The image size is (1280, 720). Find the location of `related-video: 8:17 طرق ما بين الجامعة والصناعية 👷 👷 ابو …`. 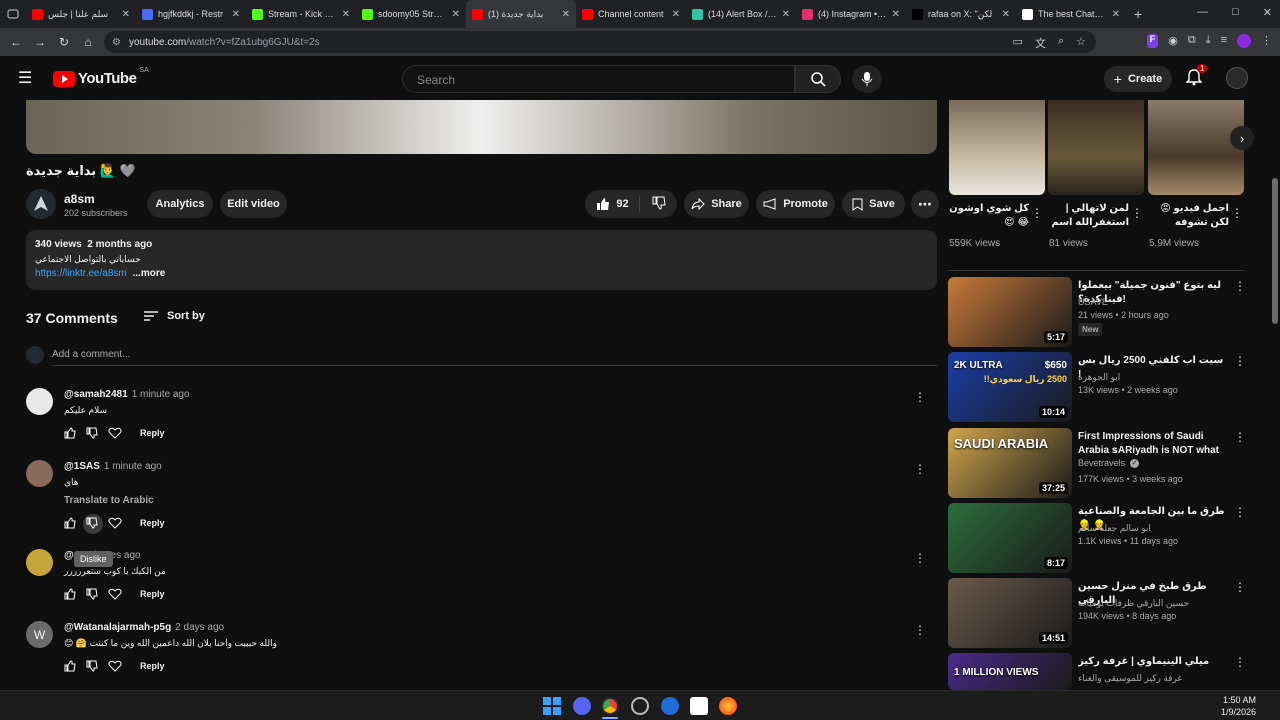

related-video: 8:17 طرق ما بين الجامعة والصناعية 👷 👷 ابو … is located at coordinates (1098, 538).